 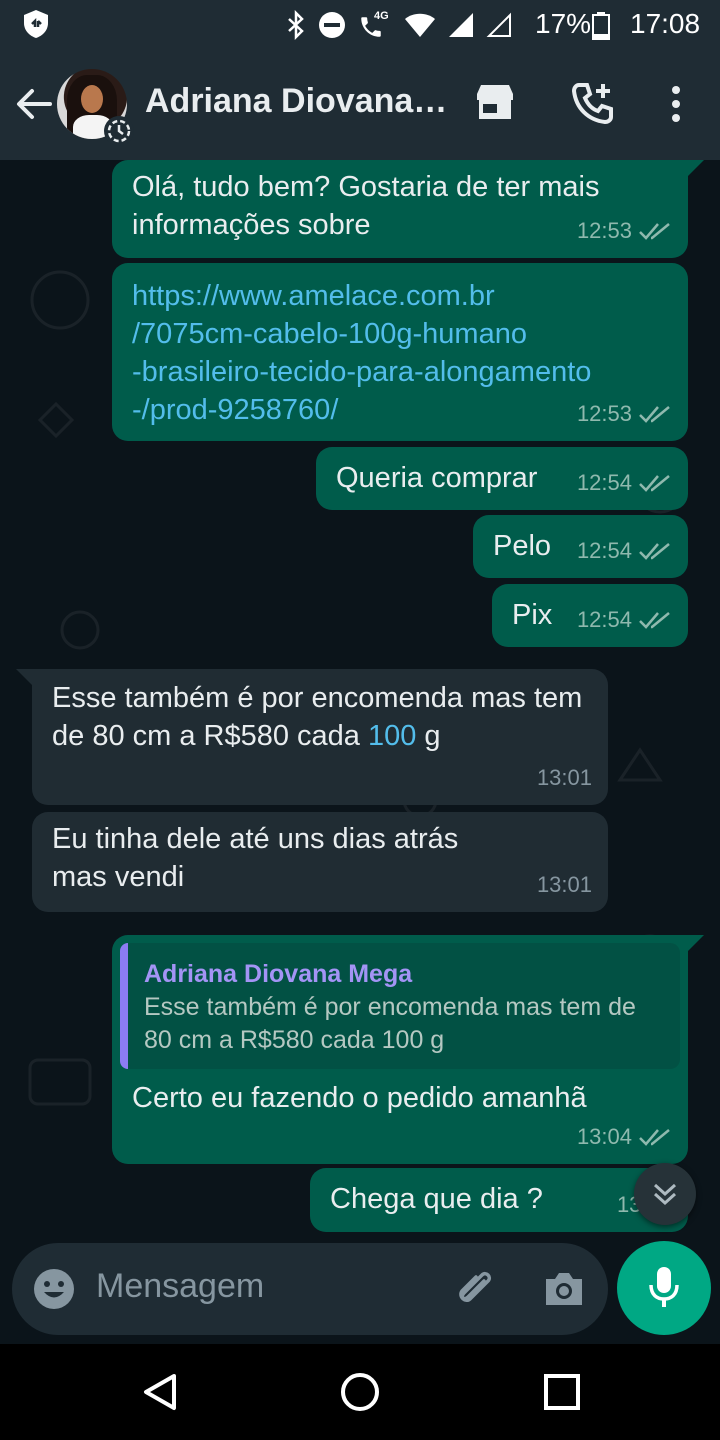 I want to click on message-meta: 13:04, so click(x=624, y=1137).